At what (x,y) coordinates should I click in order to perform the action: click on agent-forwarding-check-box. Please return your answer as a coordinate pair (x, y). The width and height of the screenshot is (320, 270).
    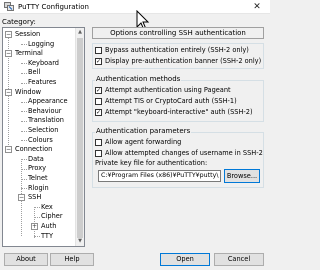
    Looking at the image, I should click on (98, 142).